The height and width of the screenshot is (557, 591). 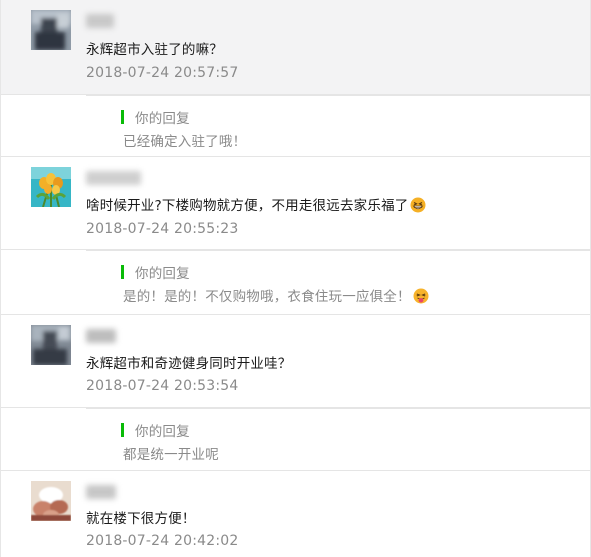 What do you see at coordinates (295, 282) in the screenshot?
I see `reply-block: 你的回复 是的！是的！不仅购物哦，衣食住玩一应俱全！` at bounding box center [295, 282].